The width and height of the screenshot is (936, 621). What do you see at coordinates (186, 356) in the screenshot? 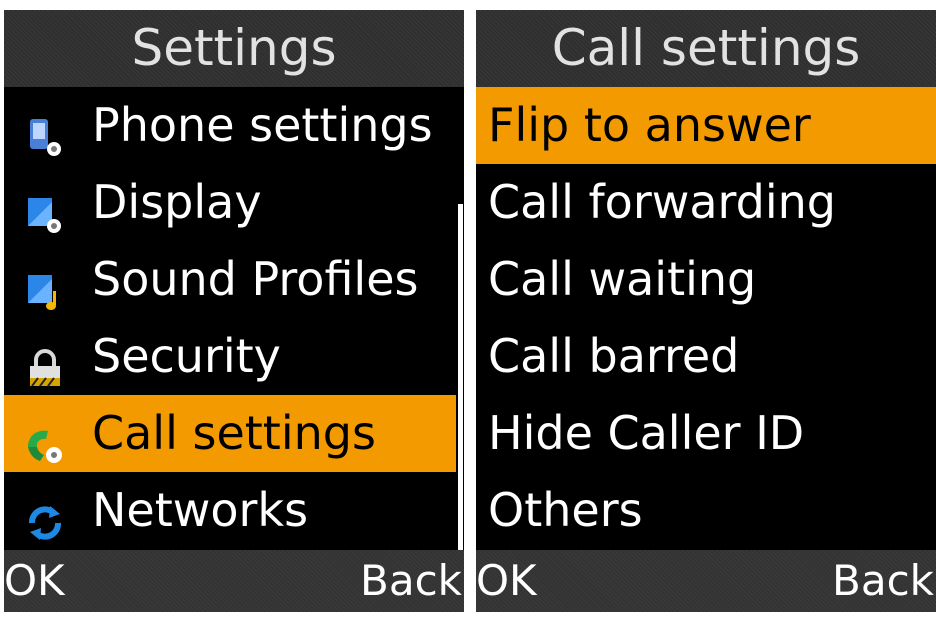
I see `menu-item-label: Security` at bounding box center [186, 356].